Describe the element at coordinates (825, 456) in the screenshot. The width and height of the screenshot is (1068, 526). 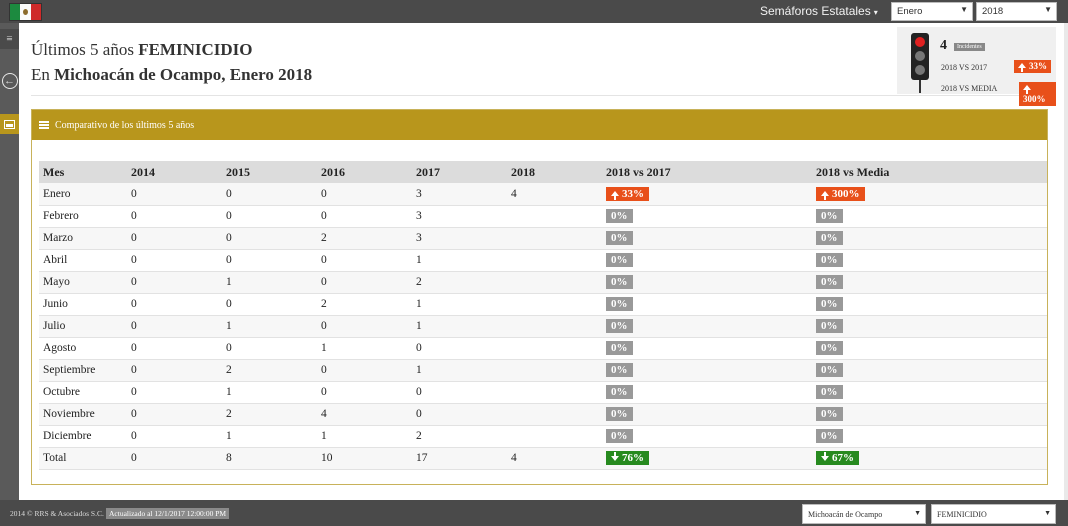
I see `arrow-down-icon` at that location.